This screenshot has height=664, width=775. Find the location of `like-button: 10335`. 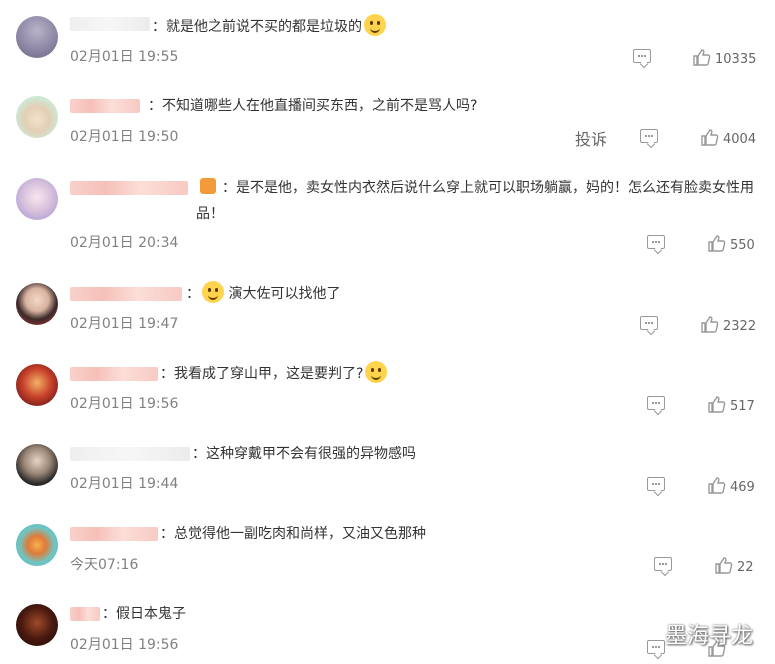

like-button: 10335 is located at coordinates (724, 58).